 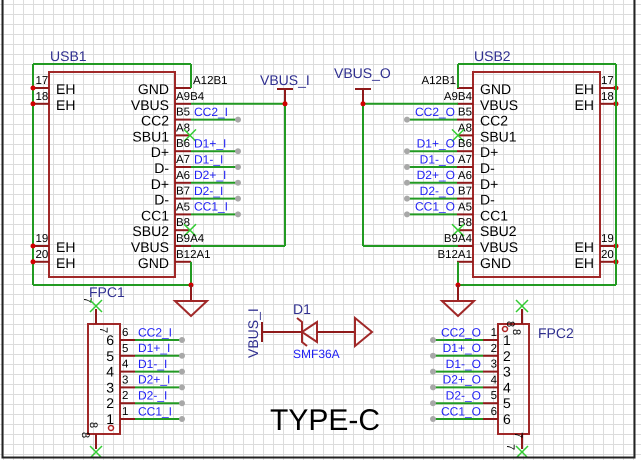 What do you see at coordinates (155, 332) in the screenshot?
I see `net-label: CC2_I` at bounding box center [155, 332].